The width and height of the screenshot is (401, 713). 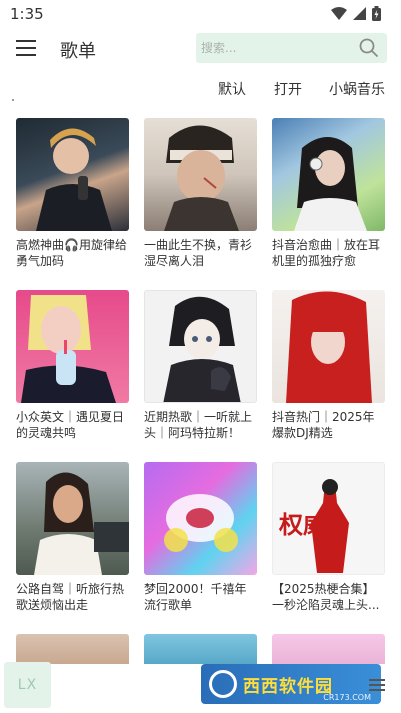 What do you see at coordinates (27, 685) in the screenshot?
I see `lx-player-button: LX` at bounding box center [27, 685].